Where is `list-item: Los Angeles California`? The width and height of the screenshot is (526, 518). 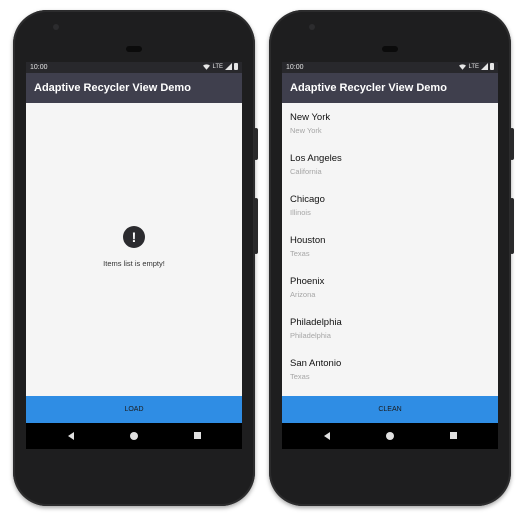 list-item: Los Angeles California is located at coordinates (316, 168).